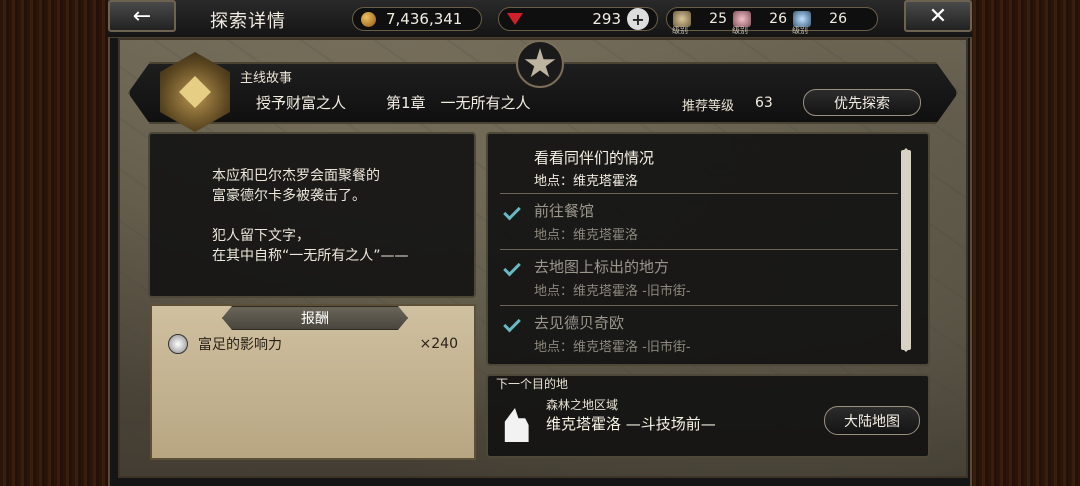 The image size is (1080, 486). What do you see at coordinates (594, 158) in the screenshot?
I see `current-objective-title: 看看同伴们的情况` at bounding box center [594, 158].